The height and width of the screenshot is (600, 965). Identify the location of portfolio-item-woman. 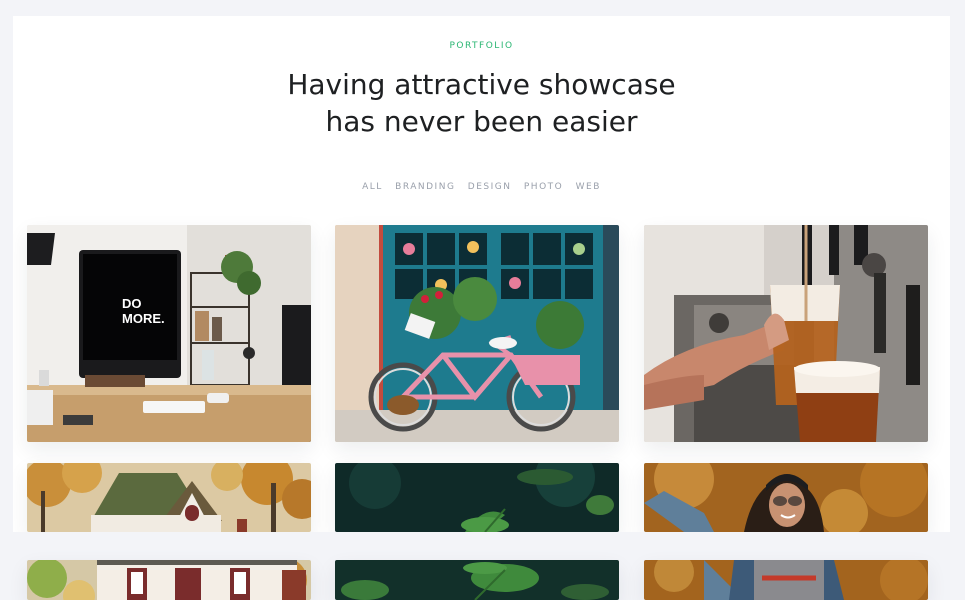
(786, 497).